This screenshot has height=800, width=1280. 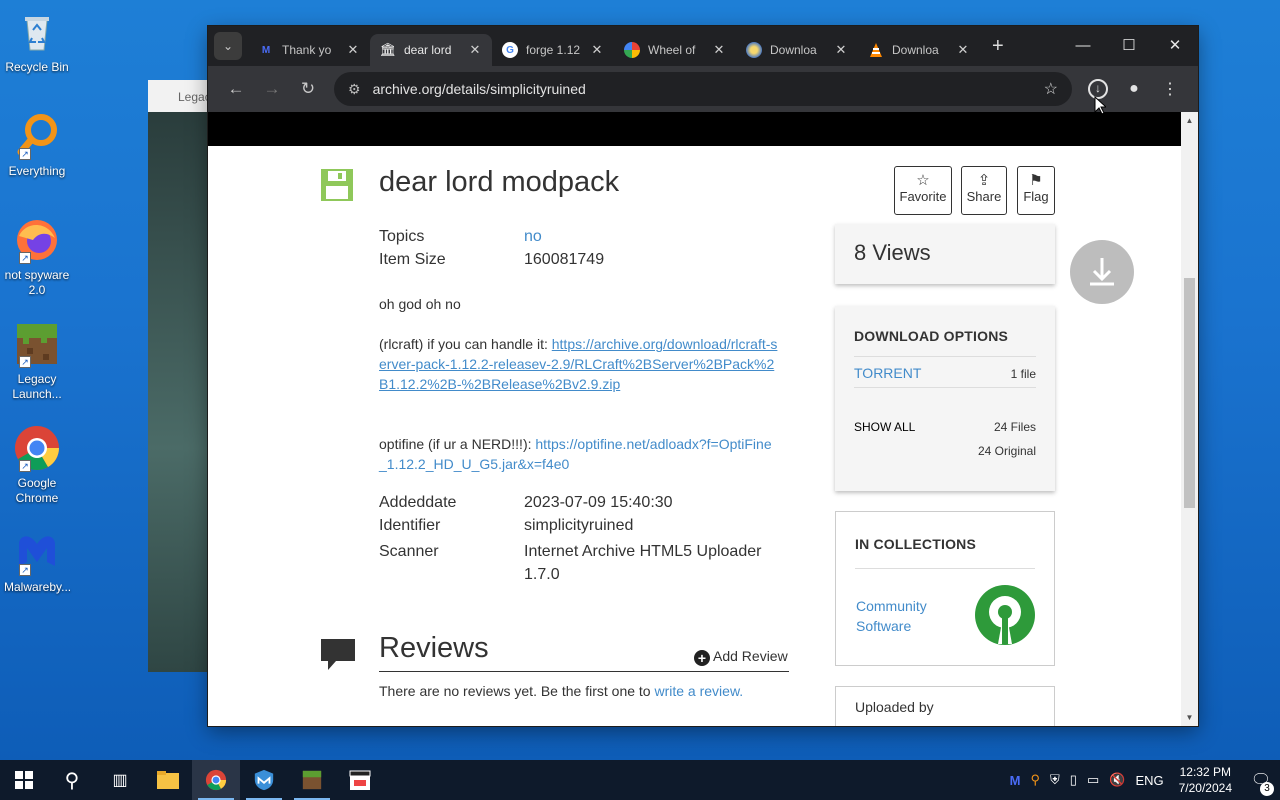 What do you see at coordinates (1023, 374) in the screenshot?
I see `torrent-file-count: 1 file` at bounding box center [1023, 374].